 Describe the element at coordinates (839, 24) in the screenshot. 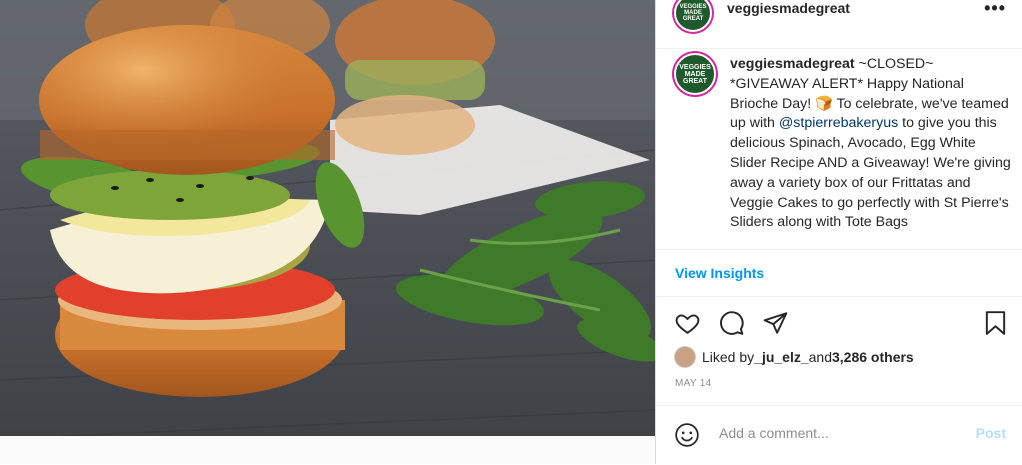

I see `post-header: VEGGIES MADE GREAT veggiesmadegreat •••` at that location.